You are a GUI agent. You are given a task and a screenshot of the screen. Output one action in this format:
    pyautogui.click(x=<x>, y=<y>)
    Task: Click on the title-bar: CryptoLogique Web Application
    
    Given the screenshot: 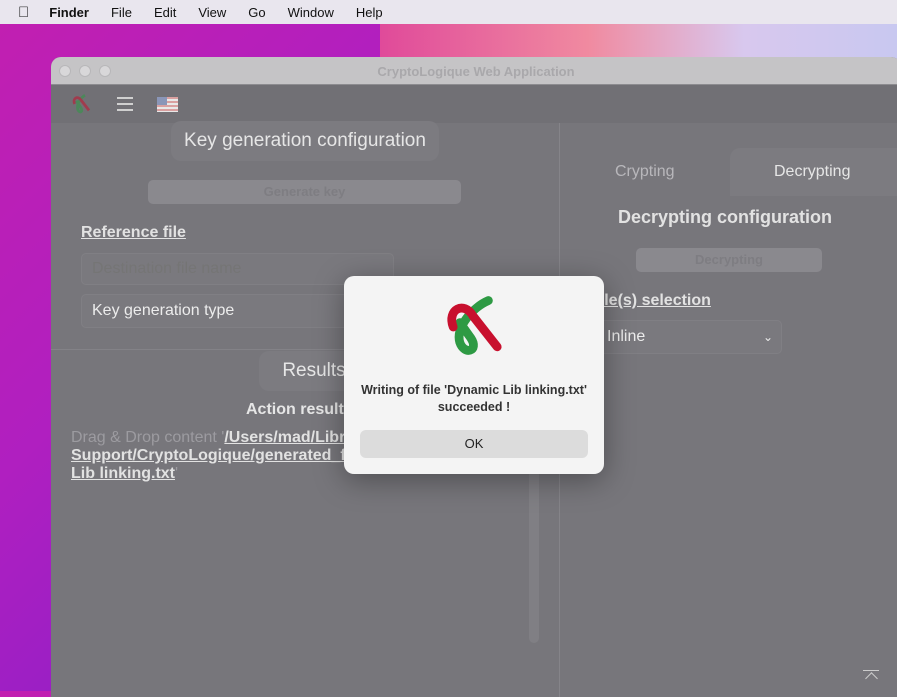 What is the action you would take?
    pyautogui.click(x=474, y=71)
    